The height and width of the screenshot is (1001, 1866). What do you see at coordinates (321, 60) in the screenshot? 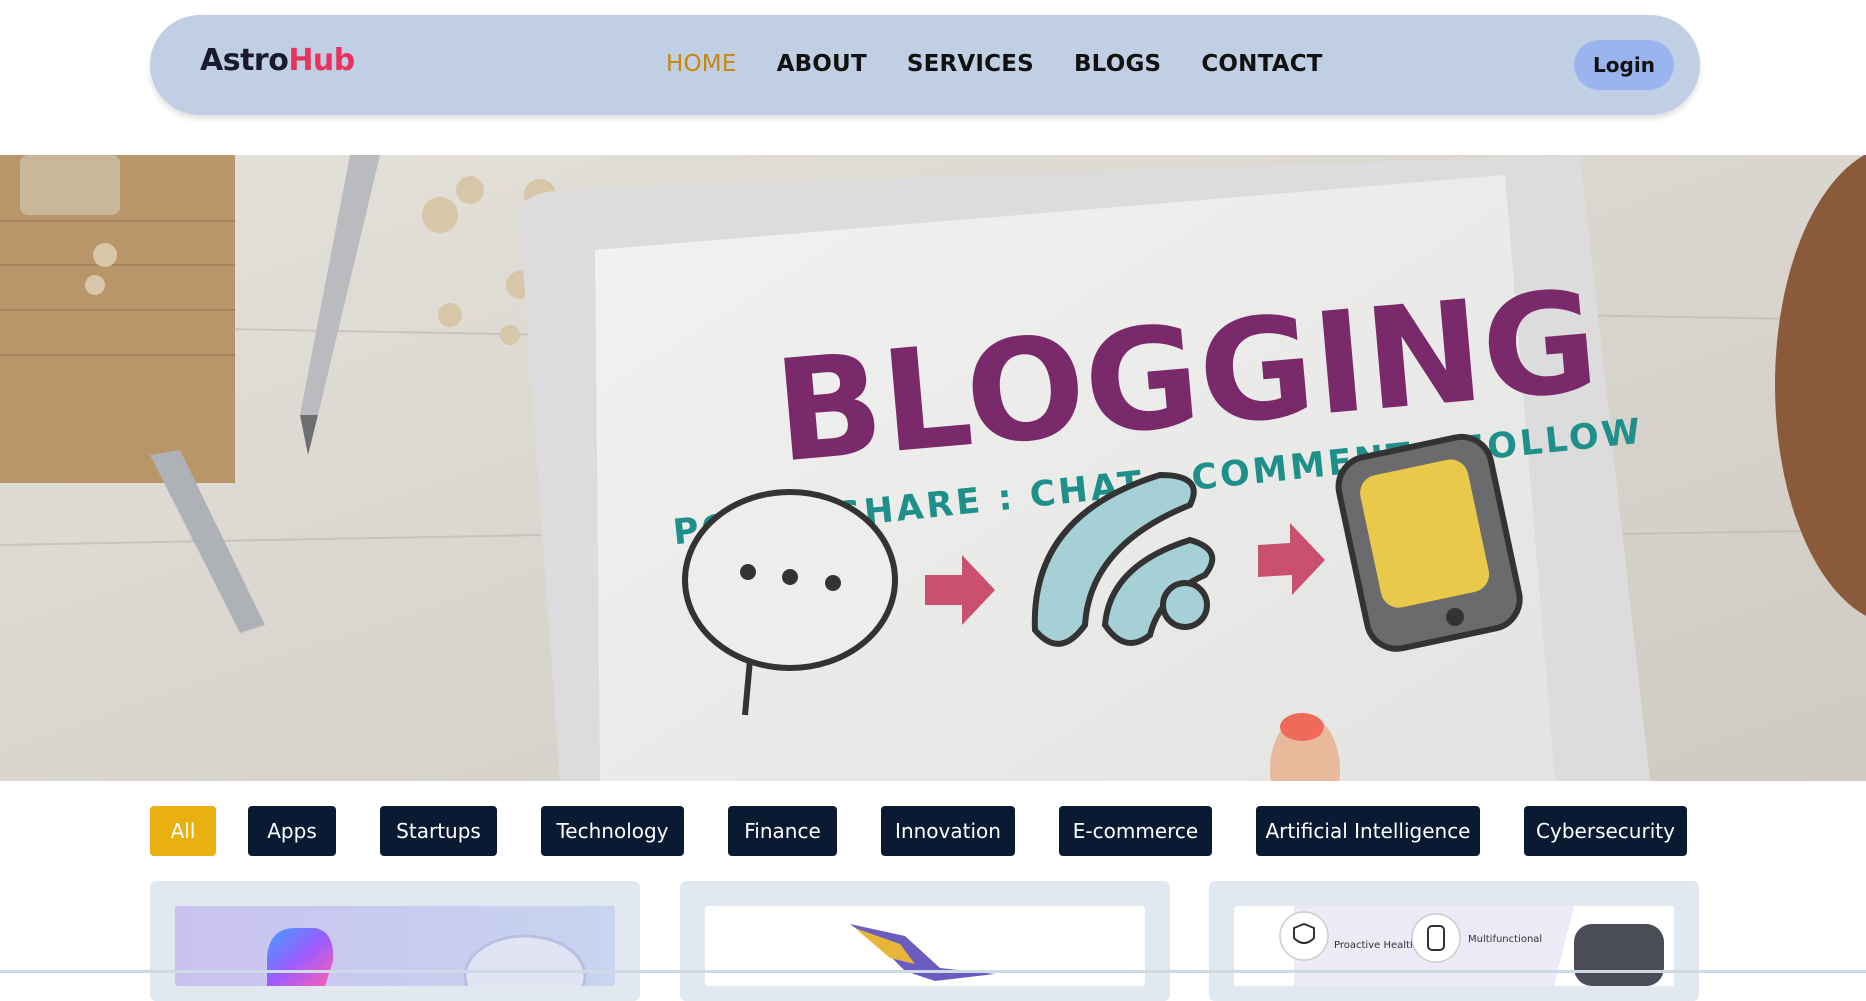
I see `logo-hub: Hub` at bounding box center [321, 60].